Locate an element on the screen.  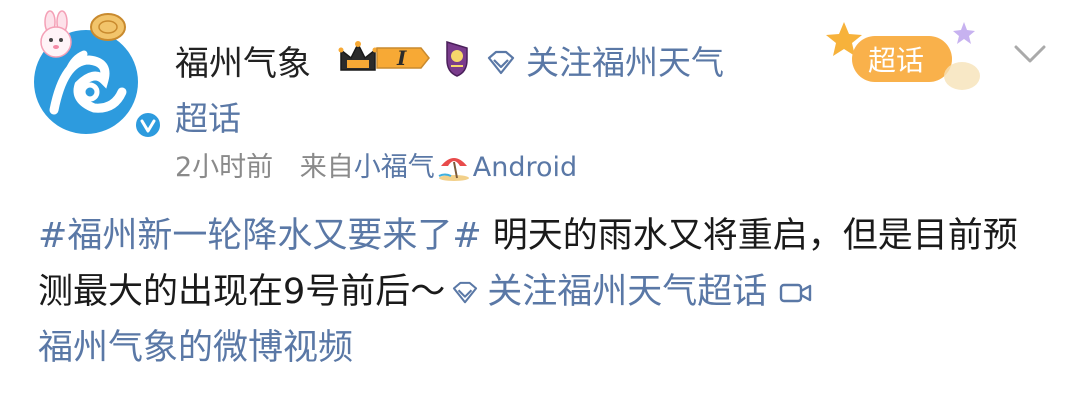
crown-icon is located at coordinates (358, 56).